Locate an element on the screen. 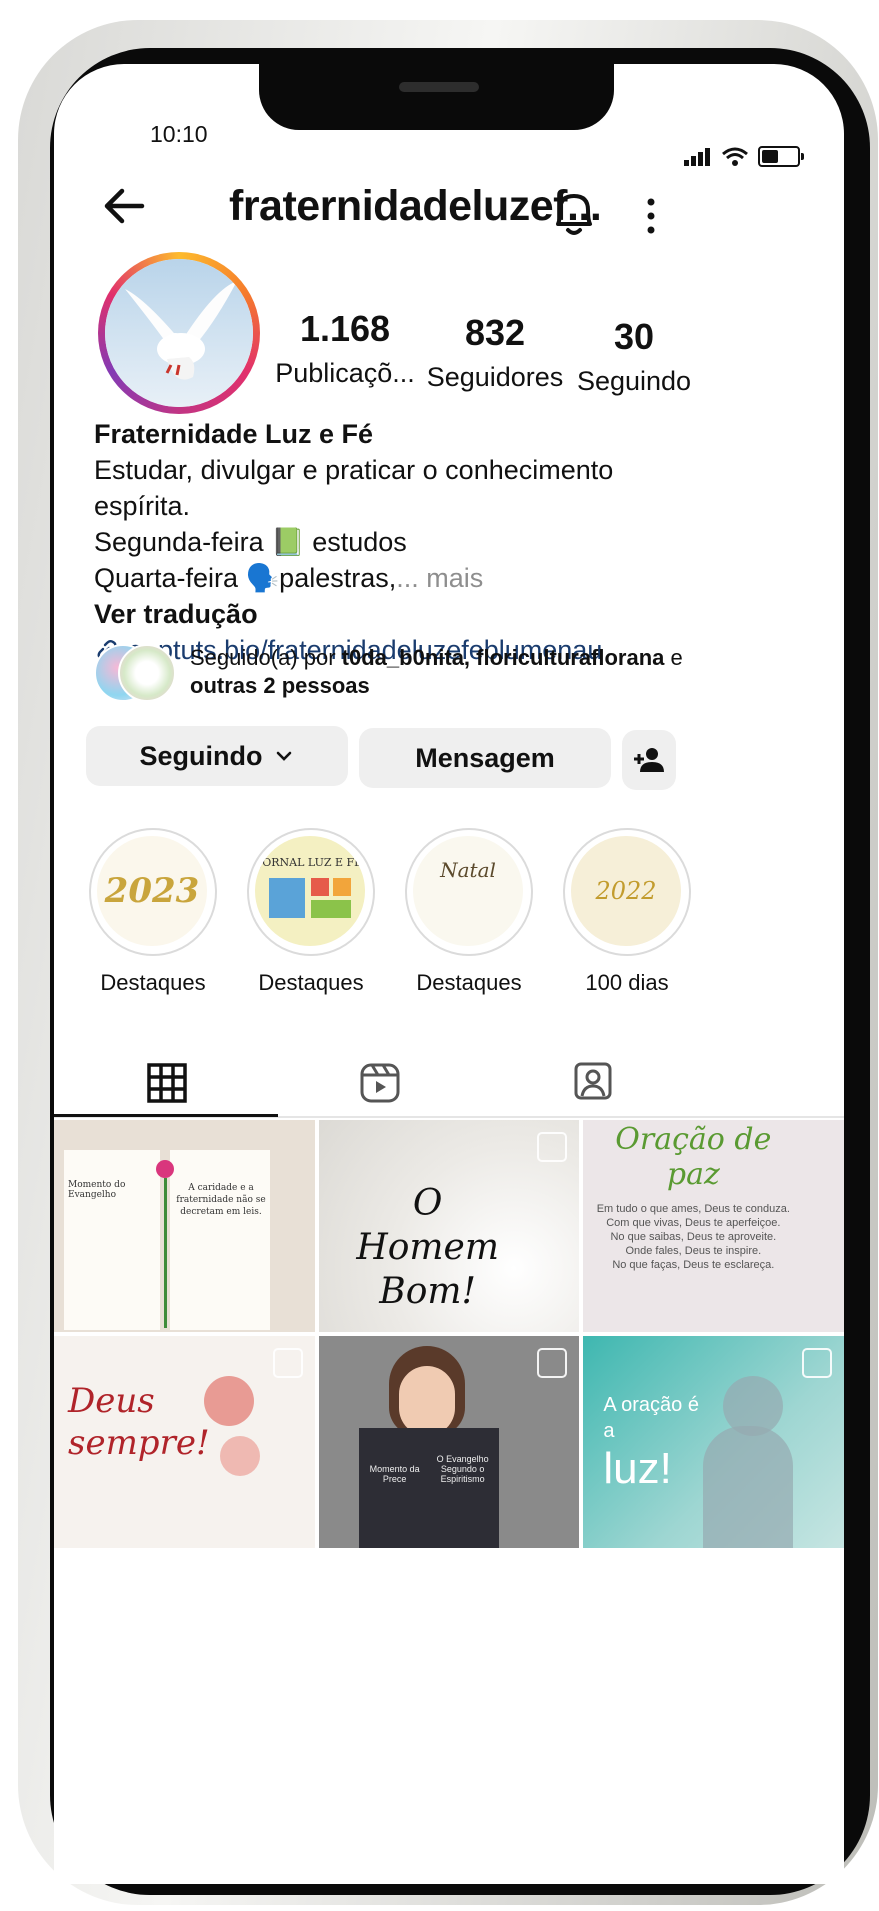 This screenshot has height=1911, width=879. reels-icon is located at coordinates (380, 1083).